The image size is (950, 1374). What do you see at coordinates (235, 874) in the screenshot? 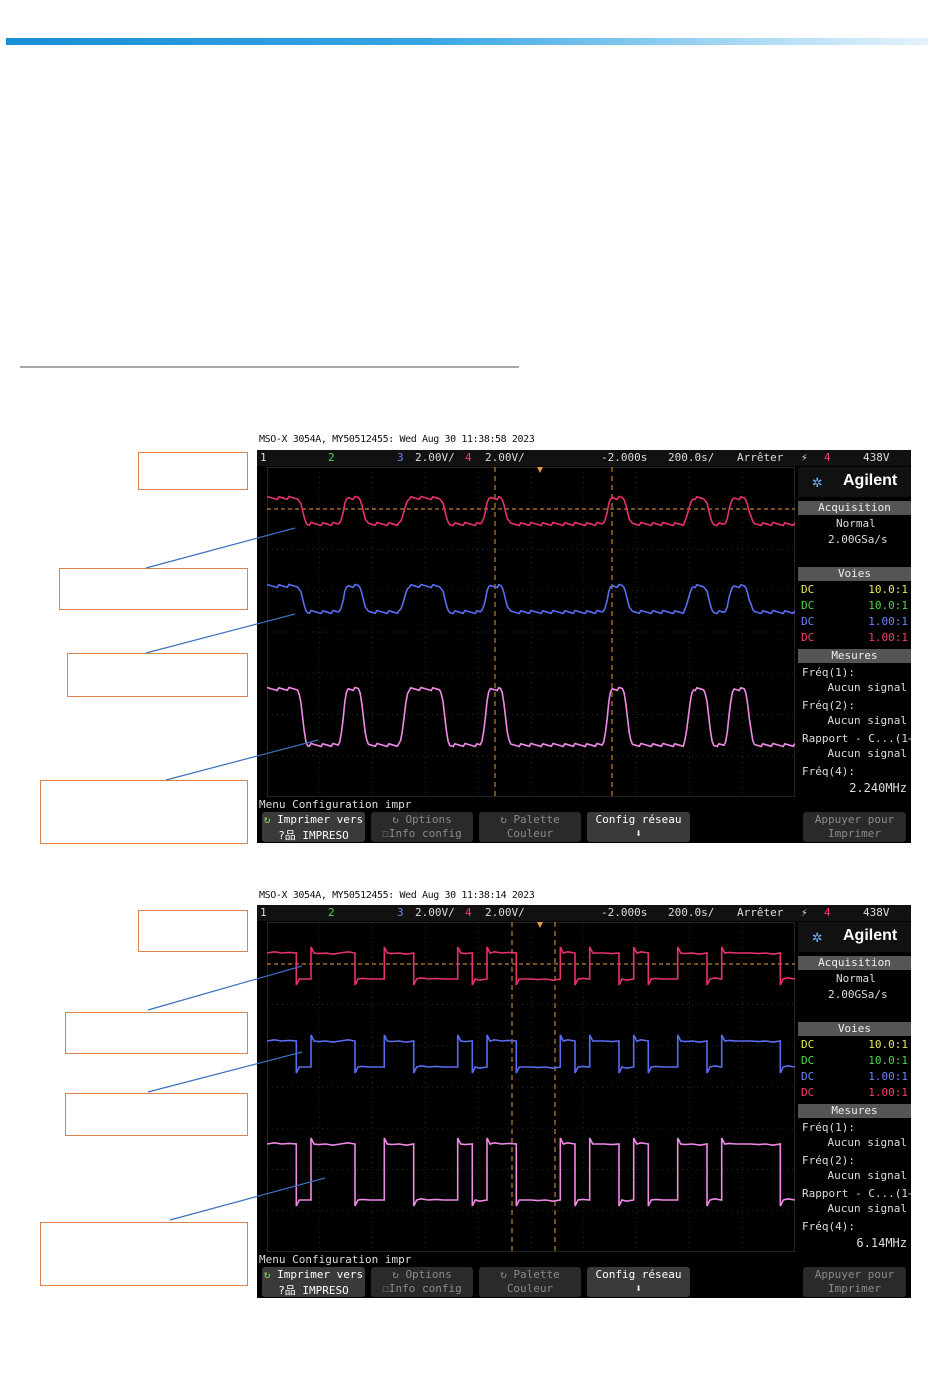
I see `annotation-pointers` at bounding box center [235, 874].